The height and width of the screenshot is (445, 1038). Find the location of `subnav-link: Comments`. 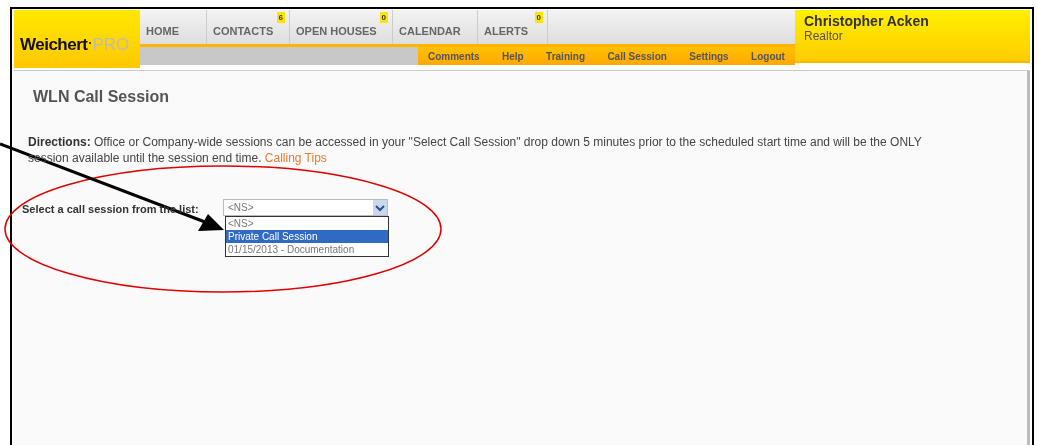

subnav-link: Comments is located at coordinates (454, 56).